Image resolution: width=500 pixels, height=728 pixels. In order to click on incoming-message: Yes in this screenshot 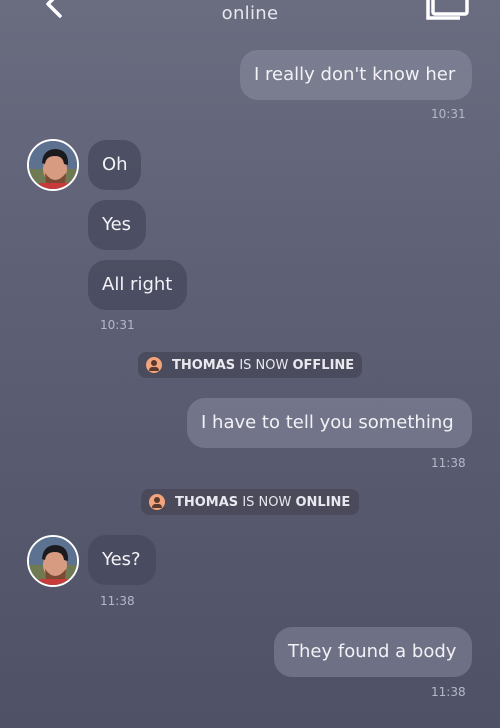, I will do `click(117, 225)`.